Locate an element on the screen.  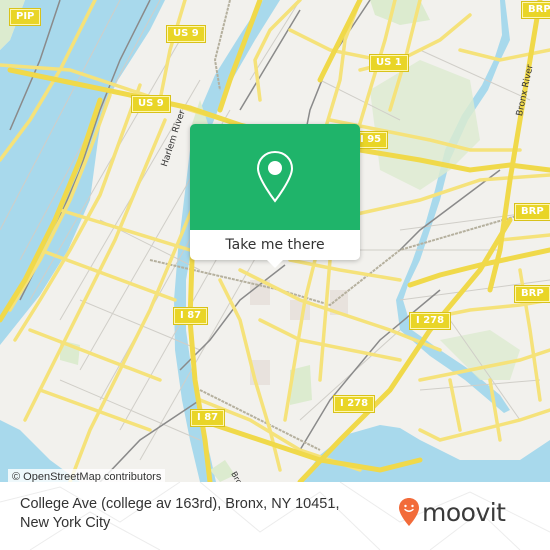
popup-pointer is located at coordinates (275, 264).